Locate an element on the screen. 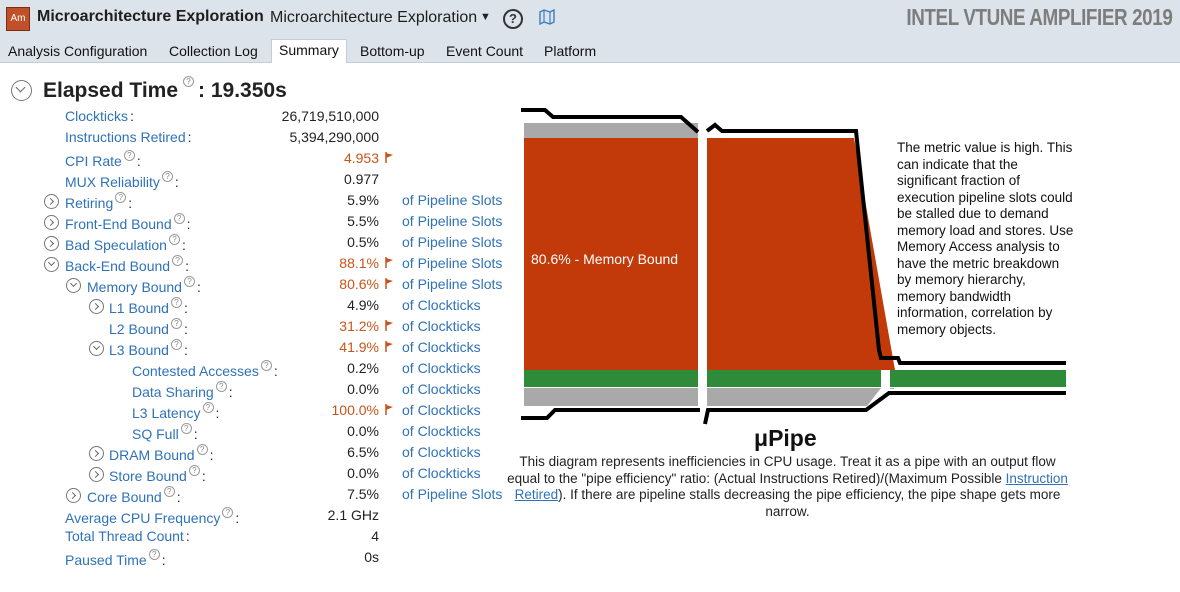 This screenshot has width=1180, height=592. metric-label: L3 Bound is located at coordinates (139, 350).